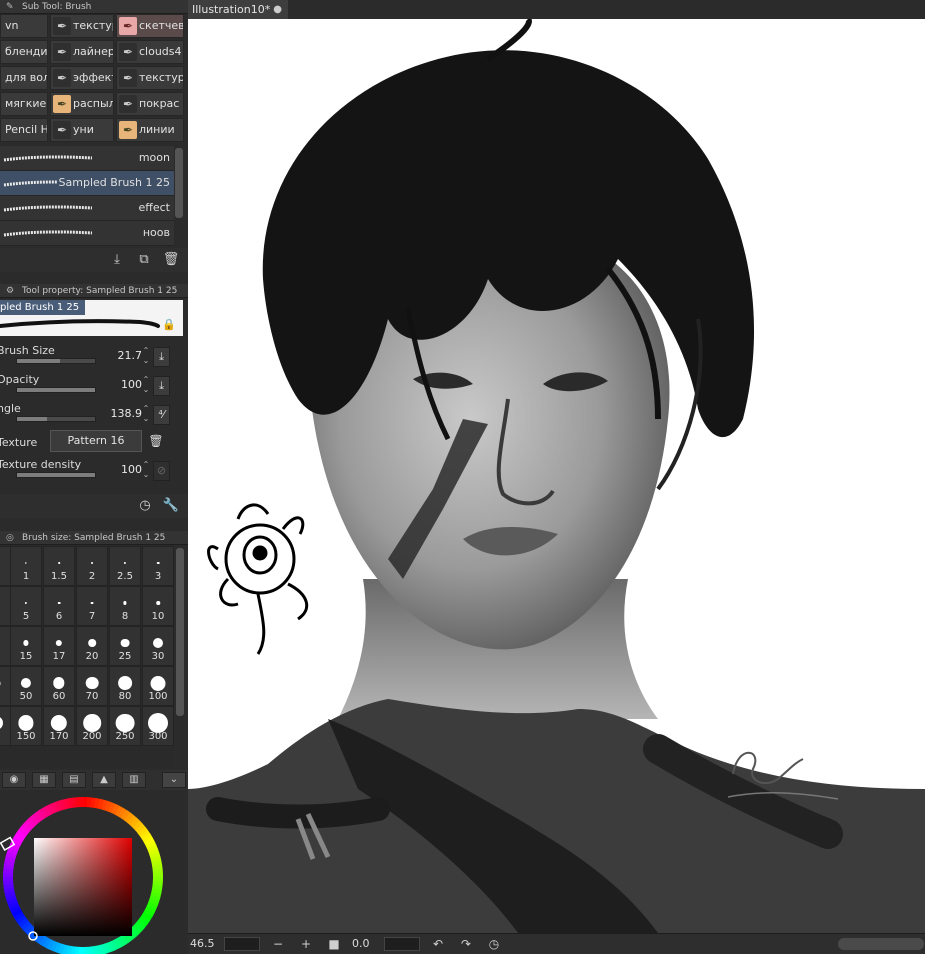 Image resolution: width=925 pixels, height=954 pixels. What do you see at coordinates (56, 475) in the screenshot?
I see `texture-density-slider` at bounding box center [56, 475].